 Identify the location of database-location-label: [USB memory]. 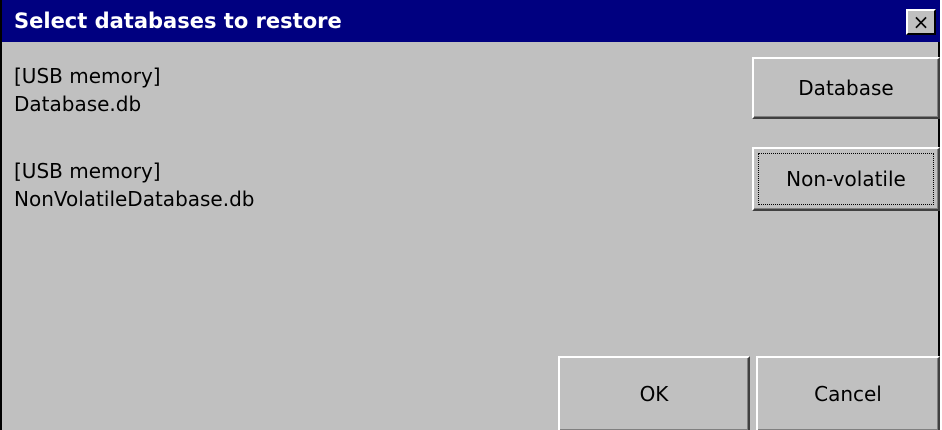
(87, 76).